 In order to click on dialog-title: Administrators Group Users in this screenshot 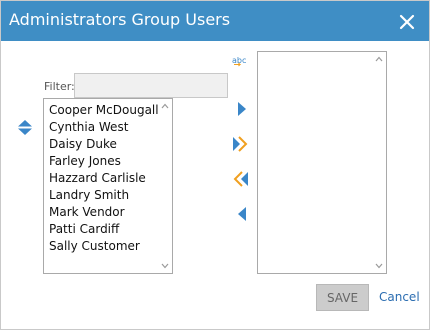, I will do `click(120, 19)`.